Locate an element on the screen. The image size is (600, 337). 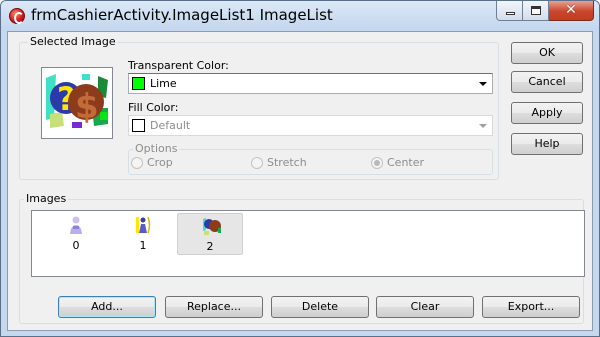
help-button: Help is located at coordinates (547, 144).